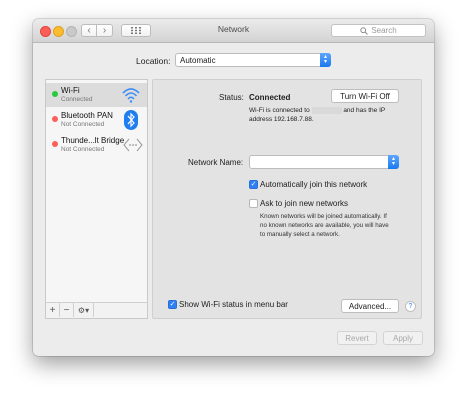 The width and height of the screenshot is (468, 405). I want to click on add-service-button: +, so click(53, 310).